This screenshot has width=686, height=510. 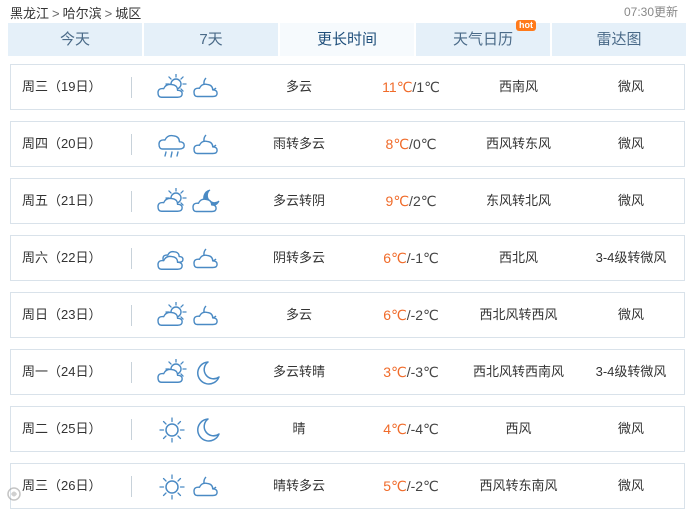 I want to click on temperature: 4℃/-4℃, so click(x=411, y=429).